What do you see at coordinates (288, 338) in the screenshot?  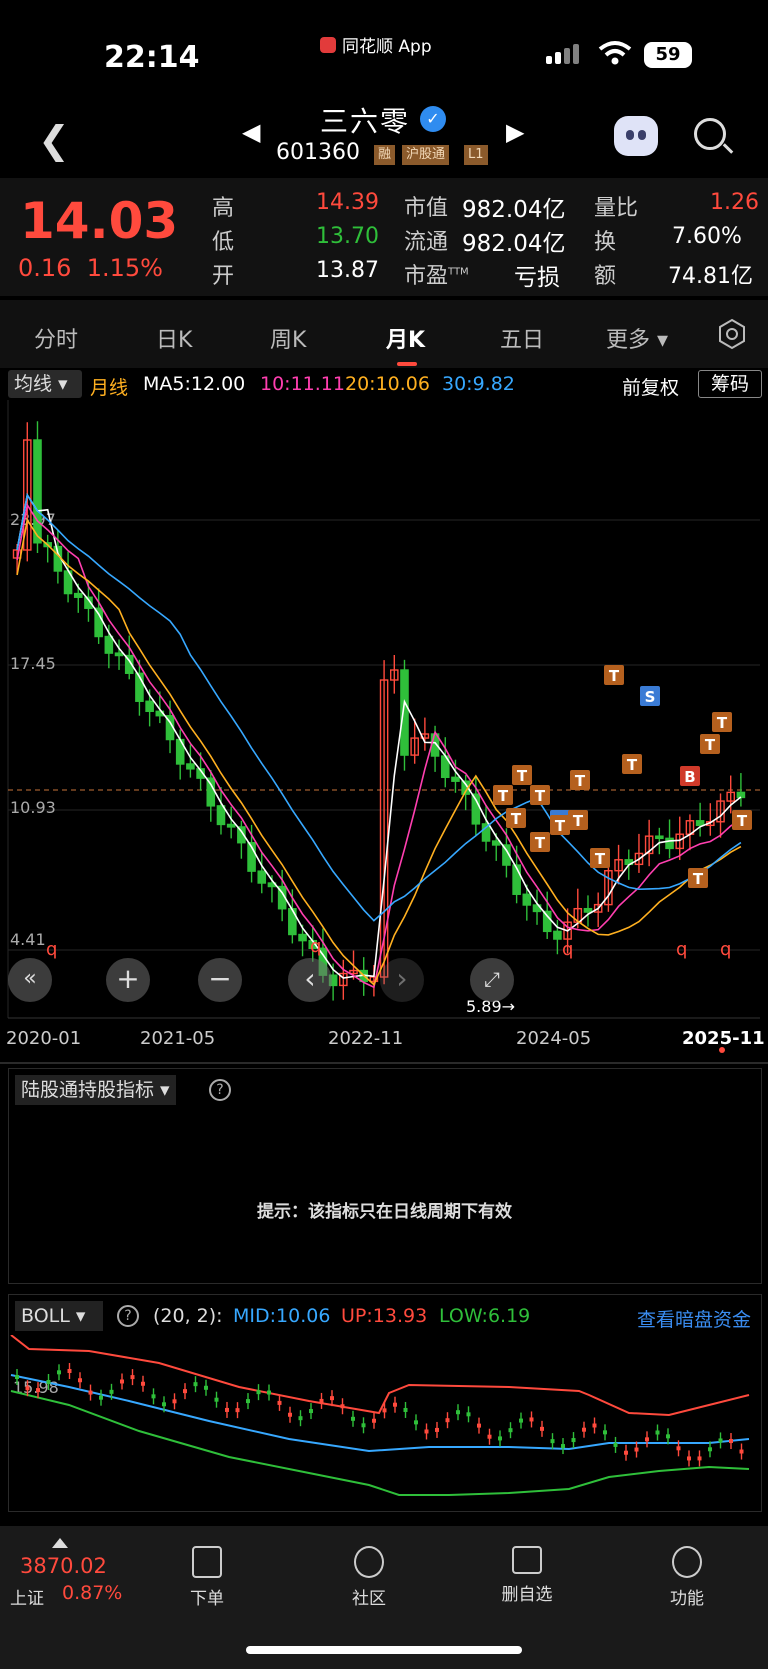 I see `tab-weekly: 周K` at bounding box center [288, 338].